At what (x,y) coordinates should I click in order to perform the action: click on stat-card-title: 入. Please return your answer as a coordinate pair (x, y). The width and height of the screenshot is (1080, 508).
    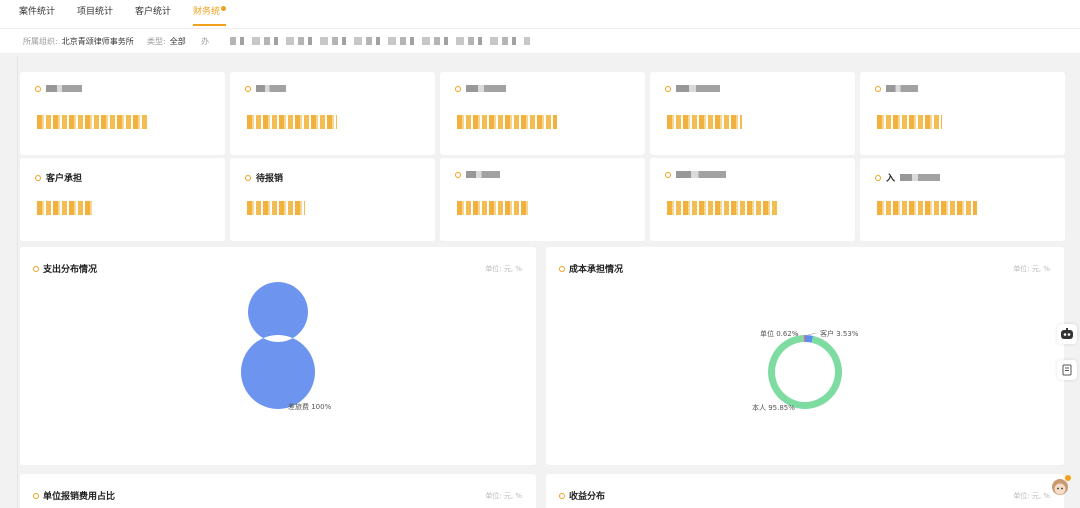
    Looking at the image, I should click on (908, 177).